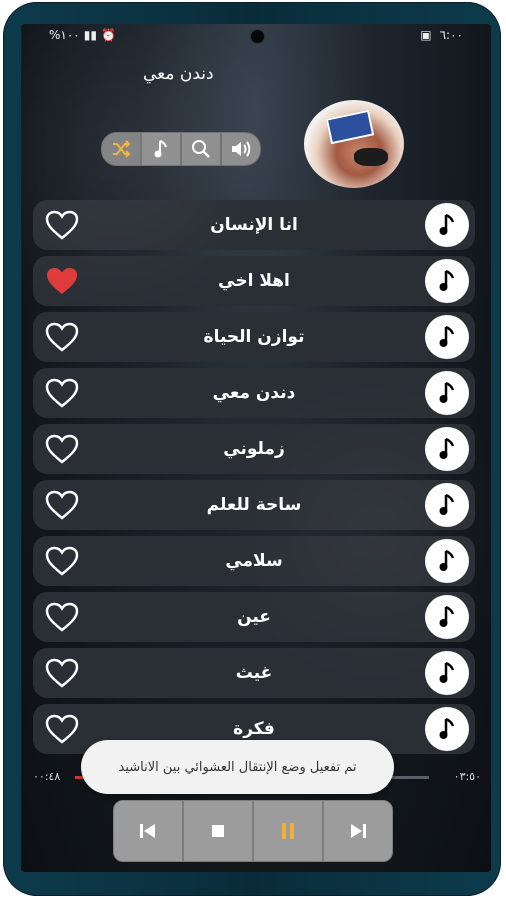 The image size is (506, 900). What do you see at coordinates (64, 35) in the screenshot?
I see `battery-percent: %١٠٠` at bounding box center [64, 35].